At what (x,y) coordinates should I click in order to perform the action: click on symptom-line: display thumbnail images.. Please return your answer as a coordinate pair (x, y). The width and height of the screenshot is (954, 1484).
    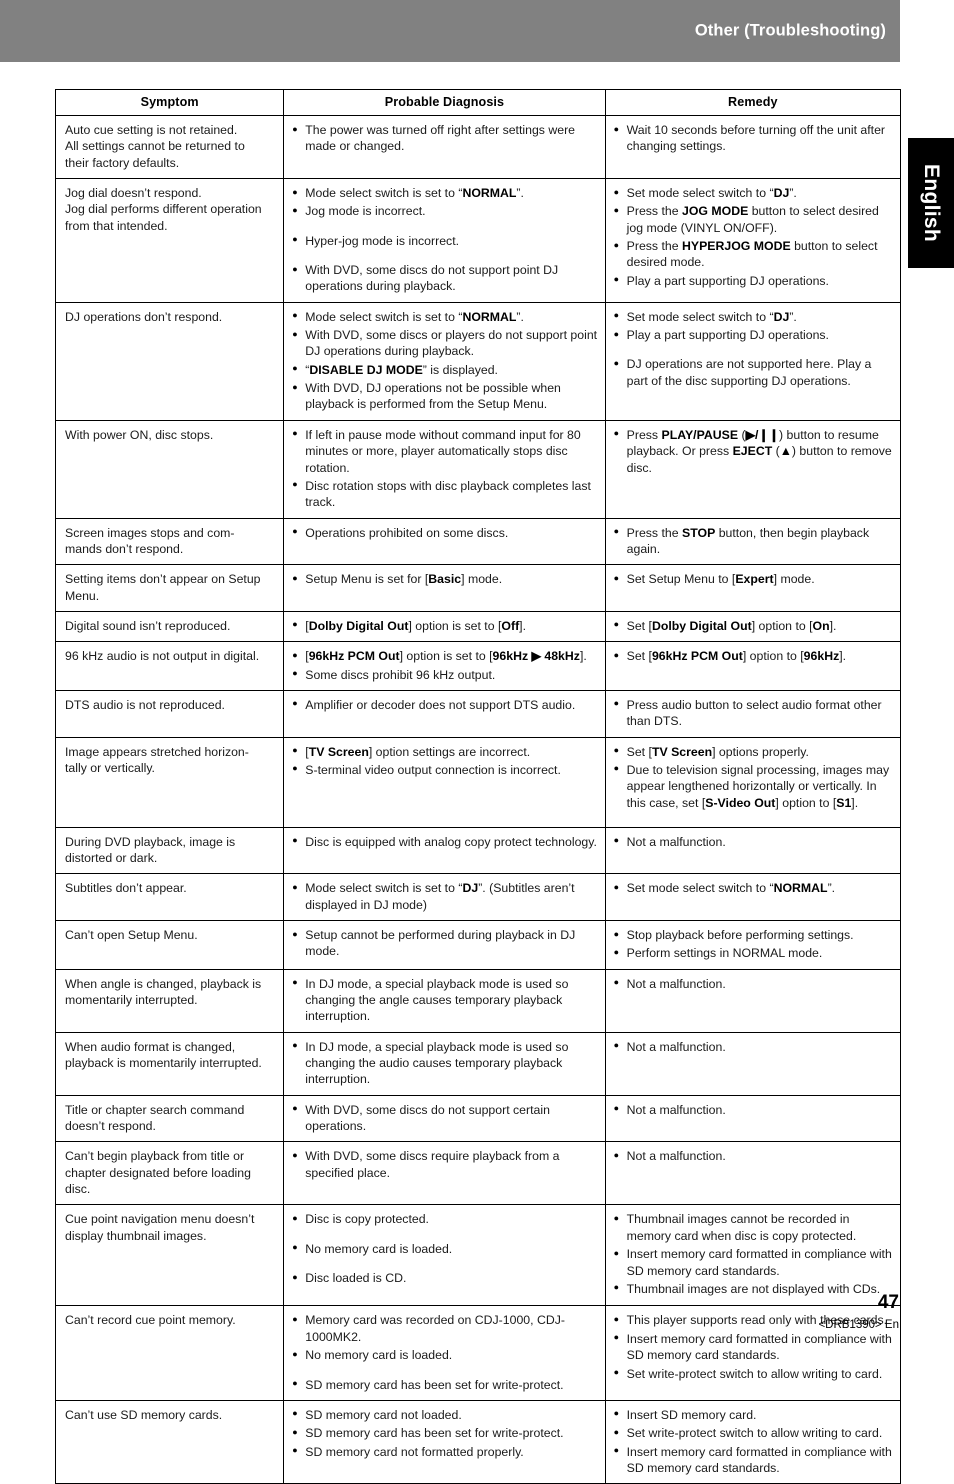
    Looking at the image, I should click on (136, 1235).